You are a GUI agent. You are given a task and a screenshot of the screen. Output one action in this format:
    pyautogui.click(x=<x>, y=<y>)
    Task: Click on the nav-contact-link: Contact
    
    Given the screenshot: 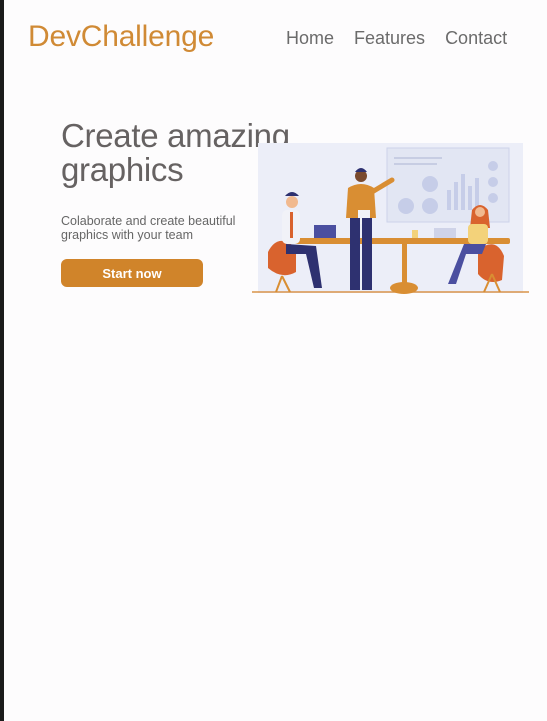 What is the action you would take?
    pyautogui.click(x=476, y=38)
    